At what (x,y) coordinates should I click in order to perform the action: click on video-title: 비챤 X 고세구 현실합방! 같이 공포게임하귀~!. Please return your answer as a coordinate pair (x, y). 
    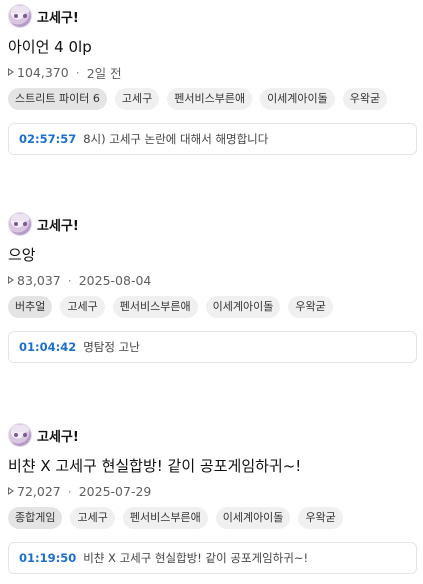
    Looking at the image, I should click on (211, 466).